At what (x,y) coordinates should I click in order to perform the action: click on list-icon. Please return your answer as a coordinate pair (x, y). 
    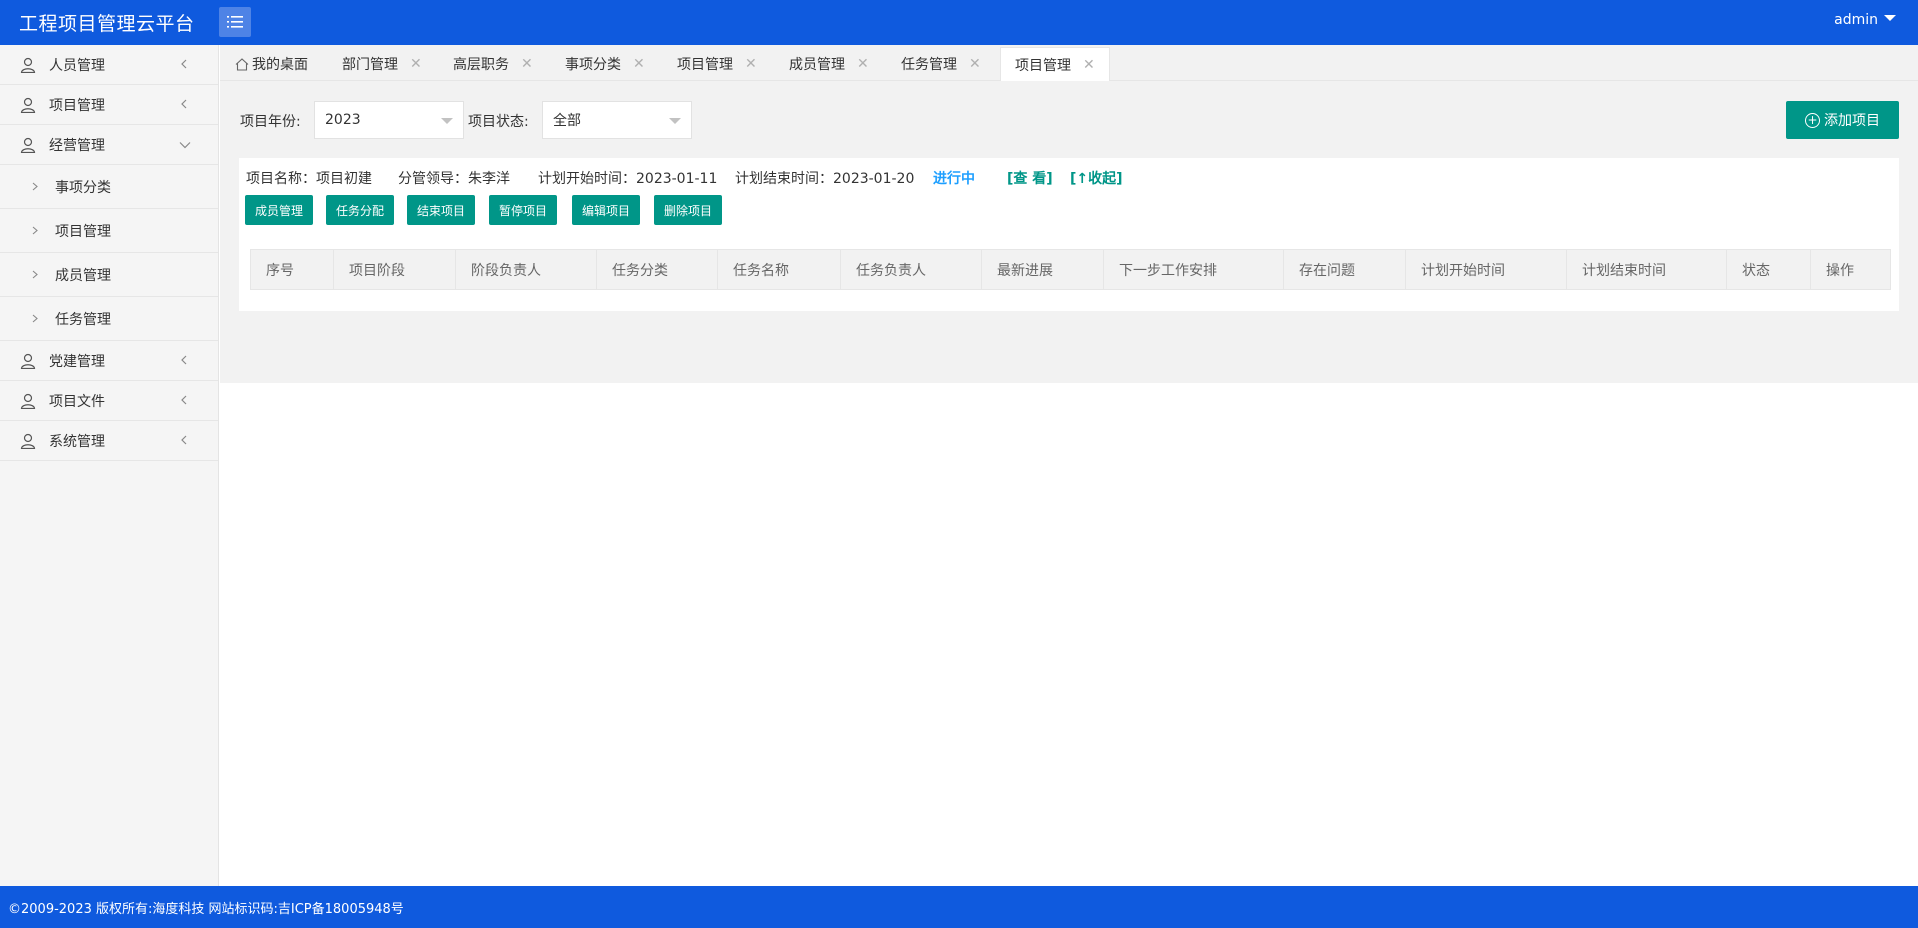
    Looking at the image, I should click on (235, 22).